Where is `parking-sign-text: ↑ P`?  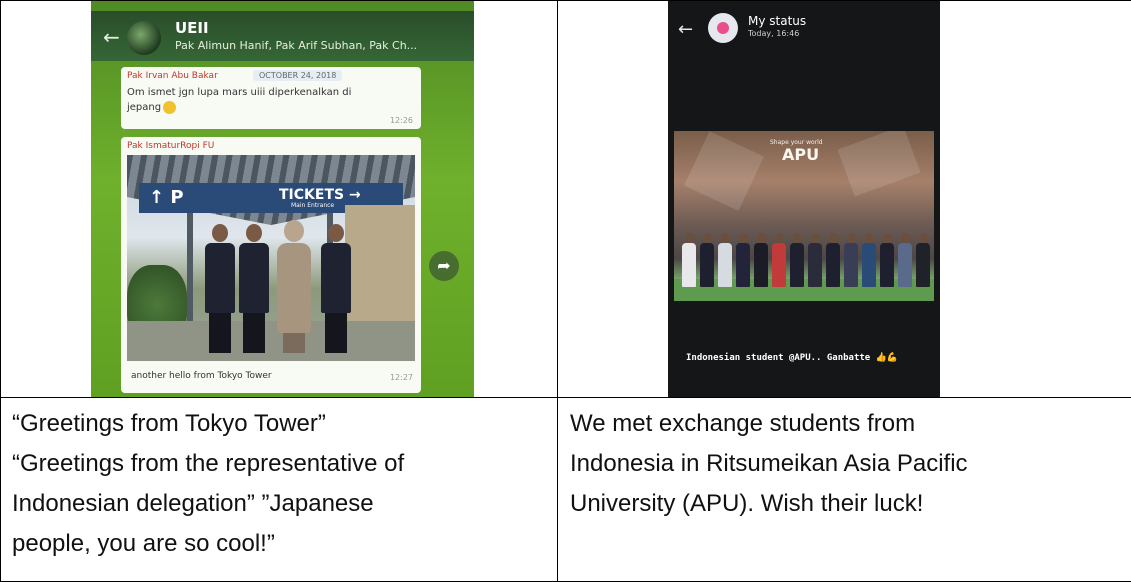 parking-sign-text: ↑ P is located at coordinates (166, 197).